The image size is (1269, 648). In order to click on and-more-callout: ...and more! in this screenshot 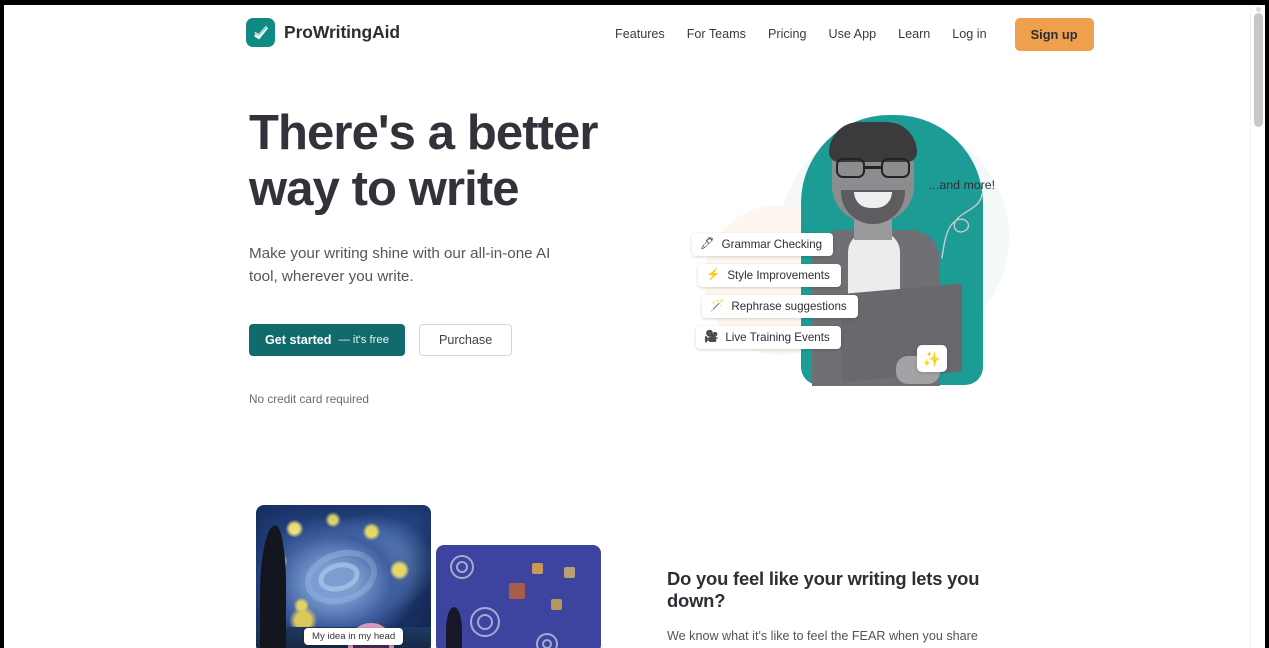, I will do `click(962, 185)`.